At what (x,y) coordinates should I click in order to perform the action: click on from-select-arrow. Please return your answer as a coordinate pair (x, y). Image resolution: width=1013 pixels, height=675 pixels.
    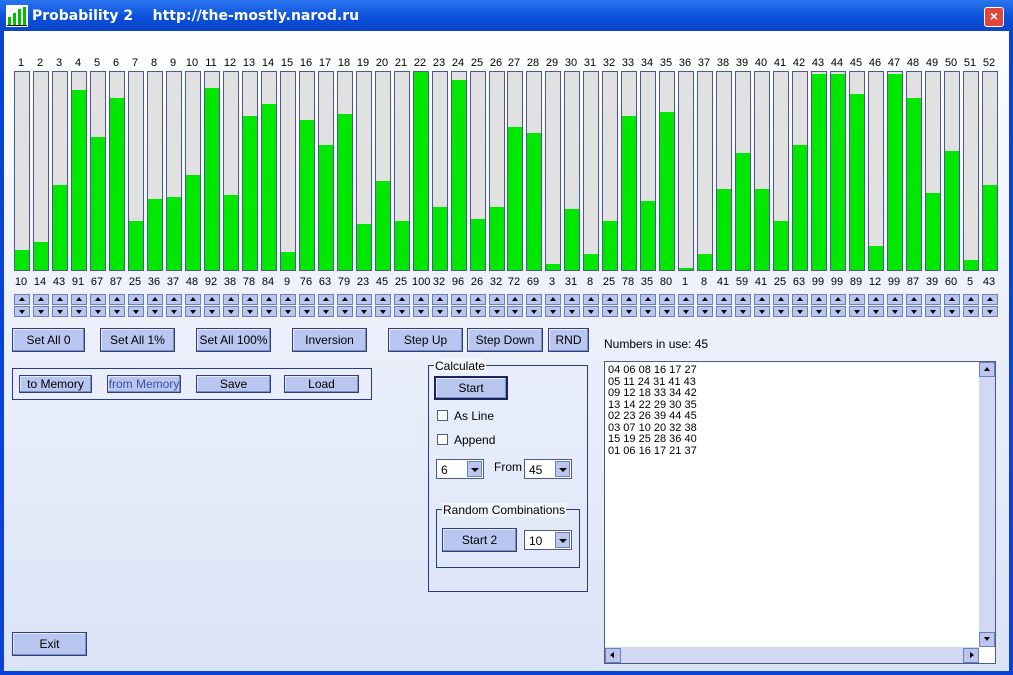
    Looking at the image, I should click on (562, 469).